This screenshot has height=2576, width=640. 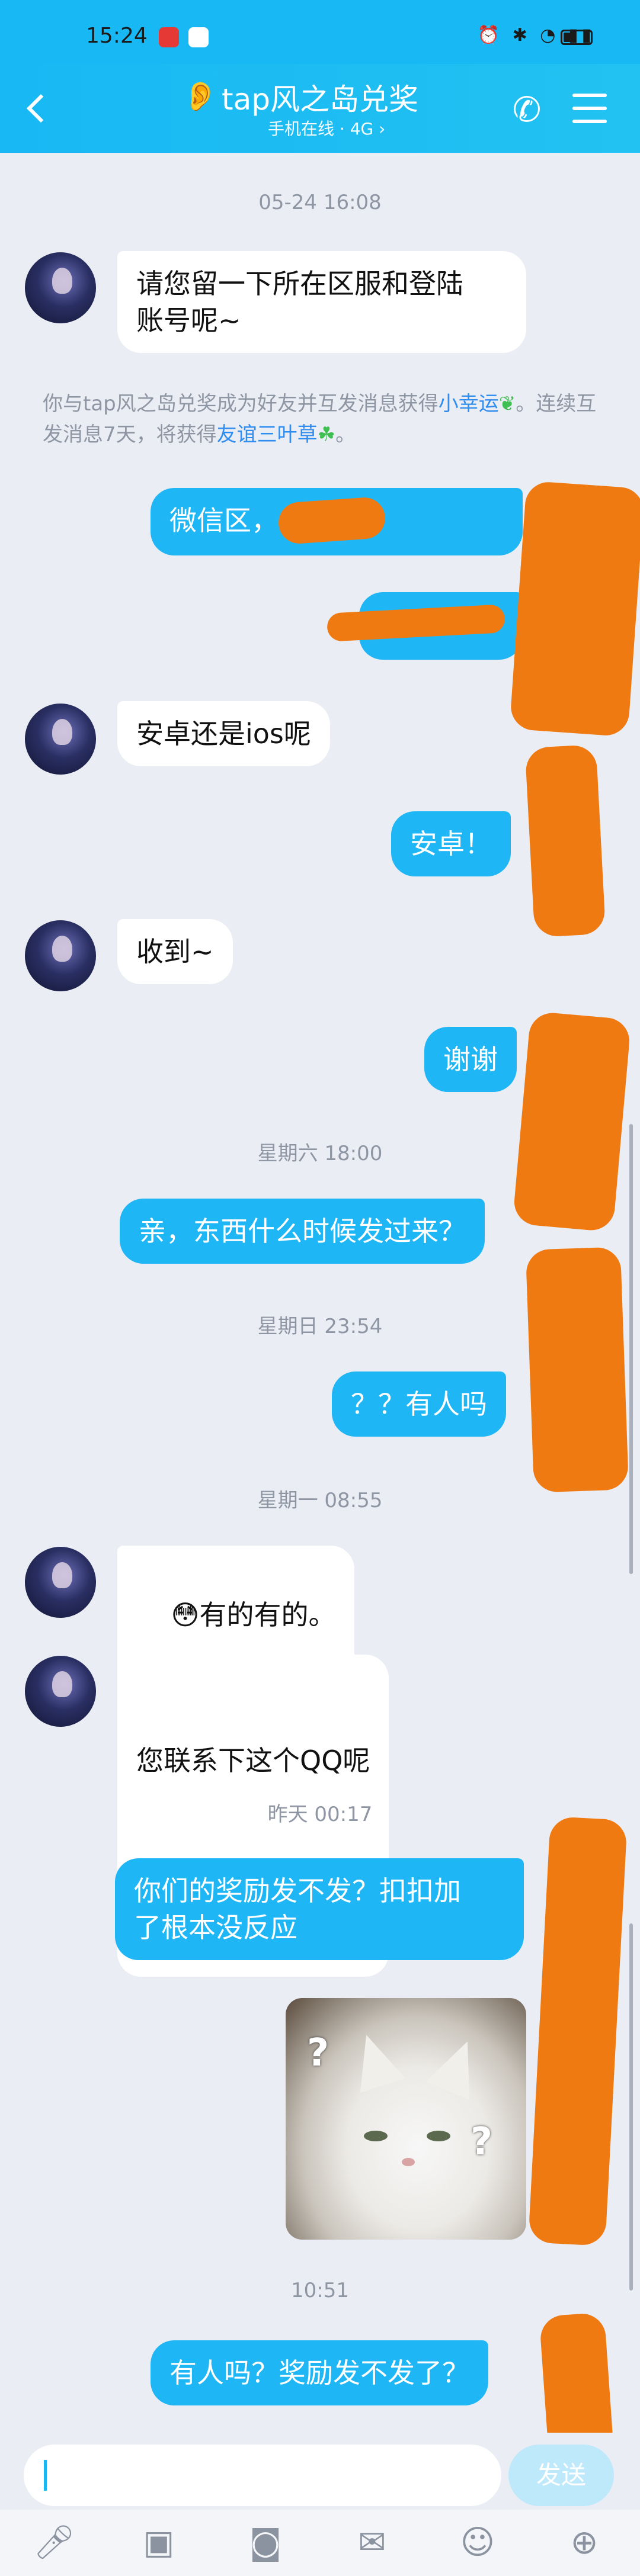 What do you see at coordinates (39, 108) in the screenshot?
I see `back-arrow-icon` at bounding box center [39, 108].